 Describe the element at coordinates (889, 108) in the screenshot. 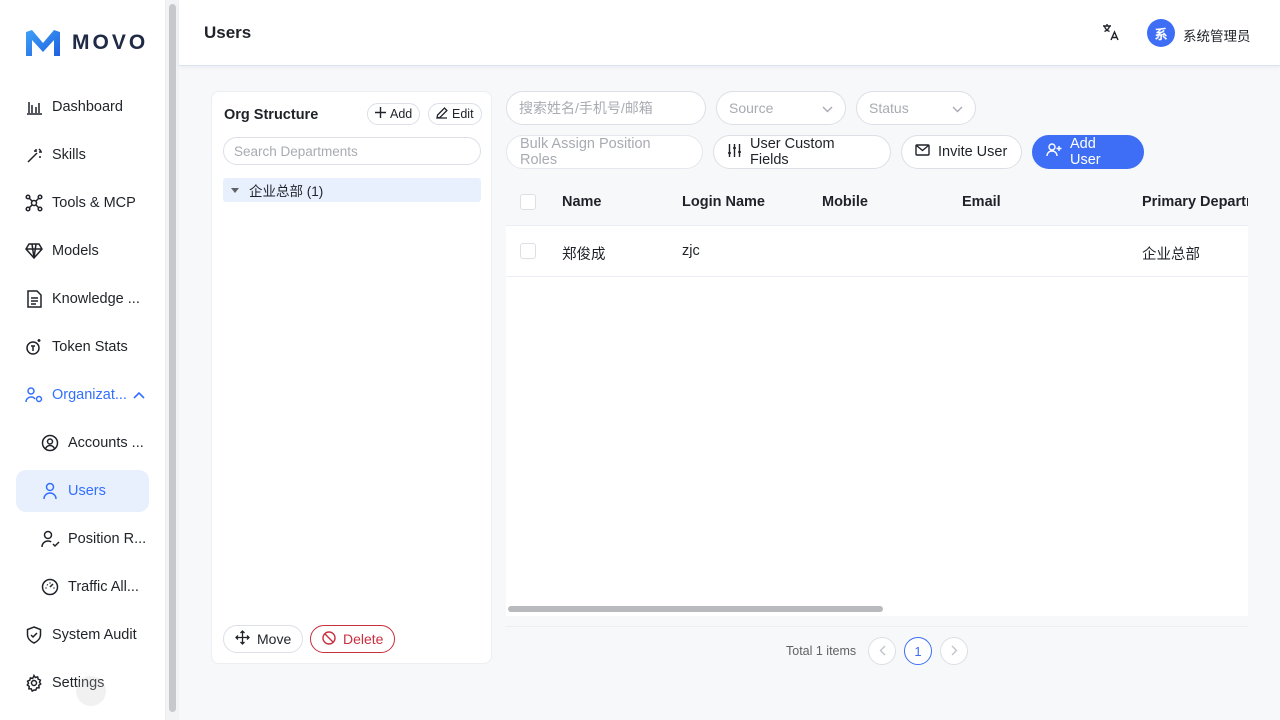

I see `status-placeholder: Status` at that location.